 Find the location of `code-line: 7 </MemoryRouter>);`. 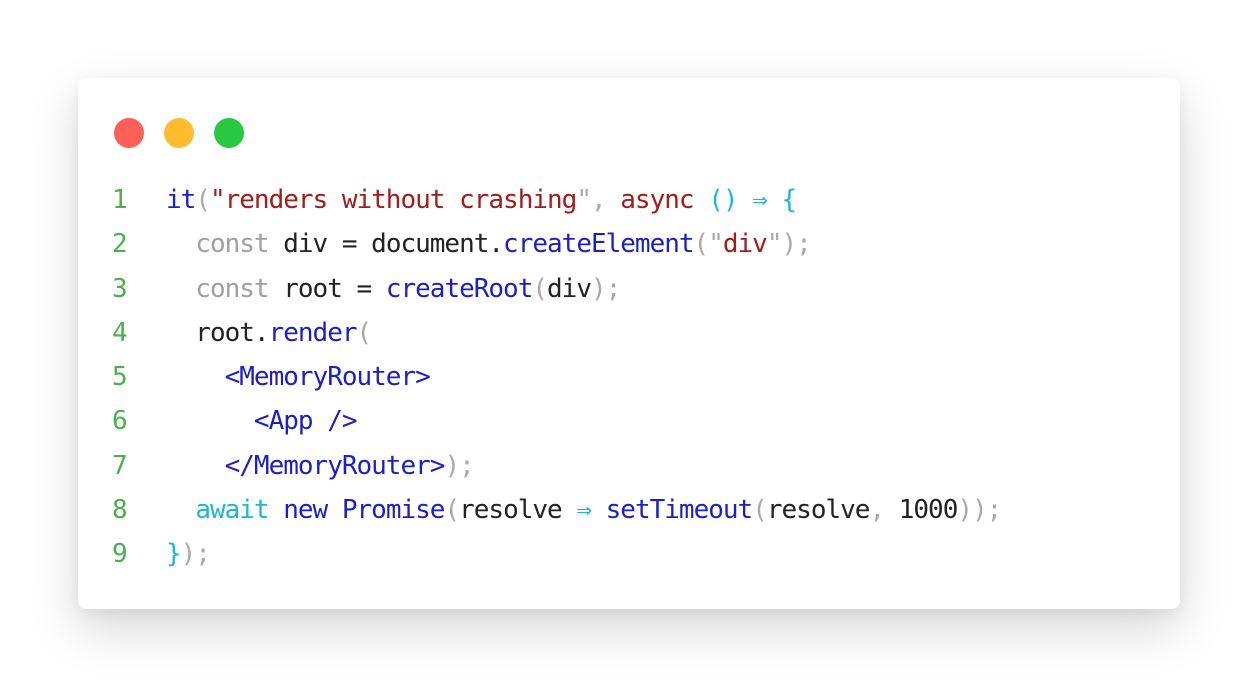

code-line: 7 </MemoryRouter>); is located at coordinates (629, 466).